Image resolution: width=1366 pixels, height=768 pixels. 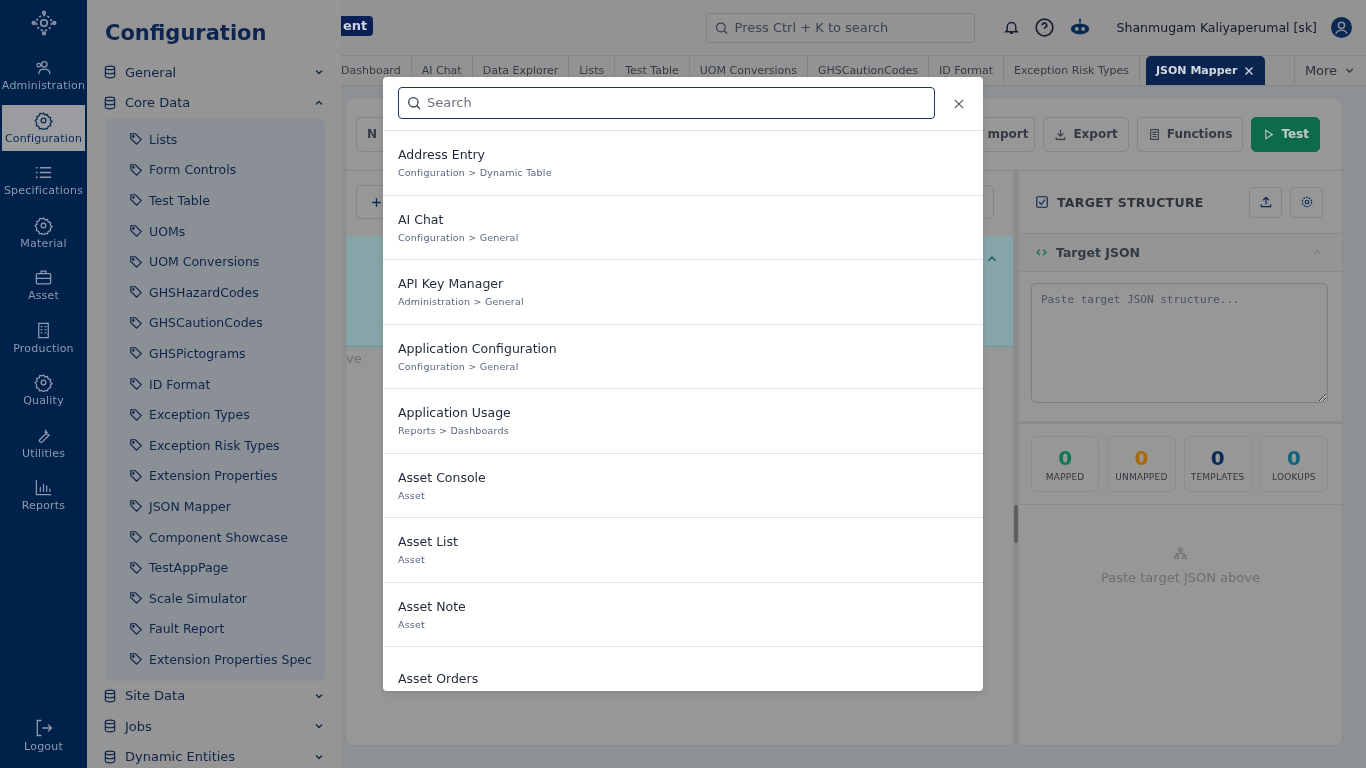 What do you see at coordinates (227, 598) in the screenshot?
I see `menu-item: Scale Simulator` at bounding box center [227, 598].